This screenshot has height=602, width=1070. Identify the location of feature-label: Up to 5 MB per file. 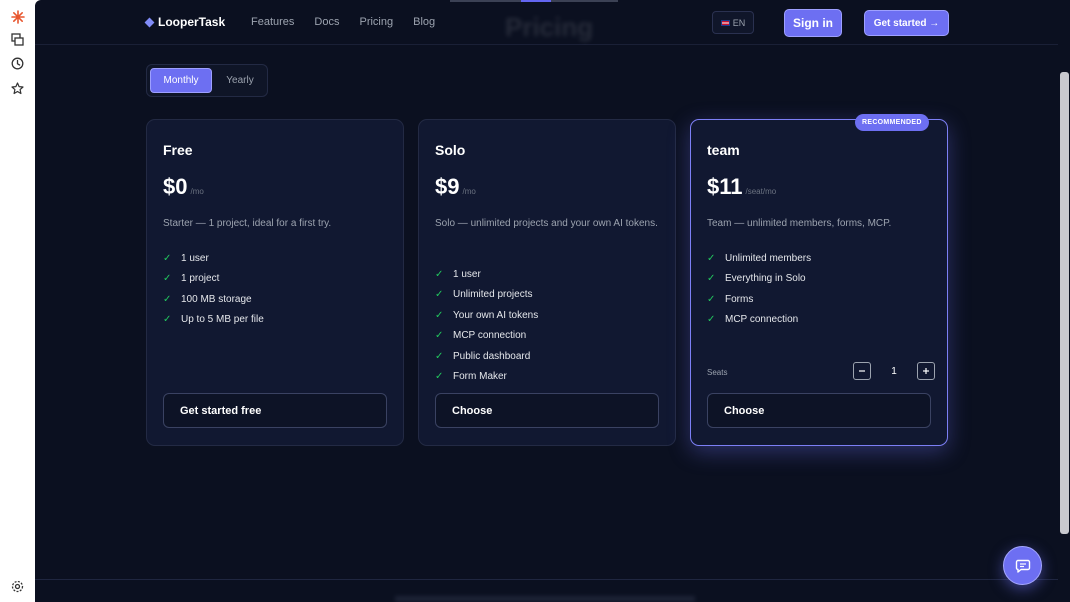
(222, 320).